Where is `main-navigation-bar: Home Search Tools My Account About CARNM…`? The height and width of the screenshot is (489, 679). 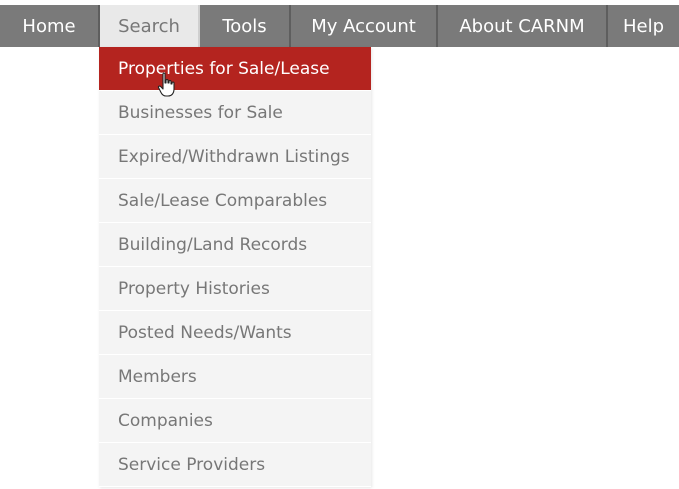 main-navigation-bar: Home Search Tools My Account About CARNM… is located at coordinates (339, 23).